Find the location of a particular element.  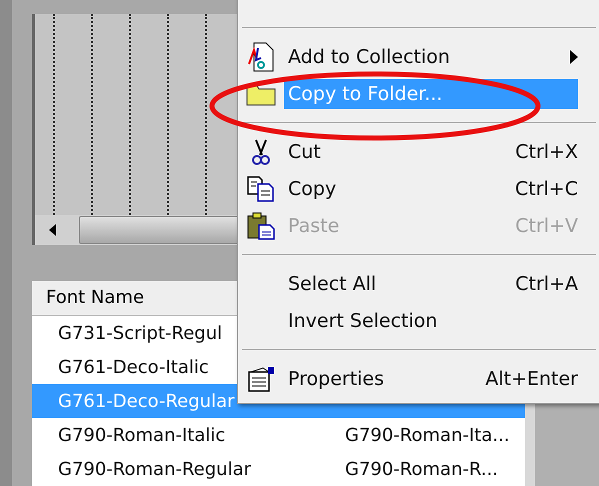

shortcut-text: Ctrl+V is located at coordinates (546, 225).